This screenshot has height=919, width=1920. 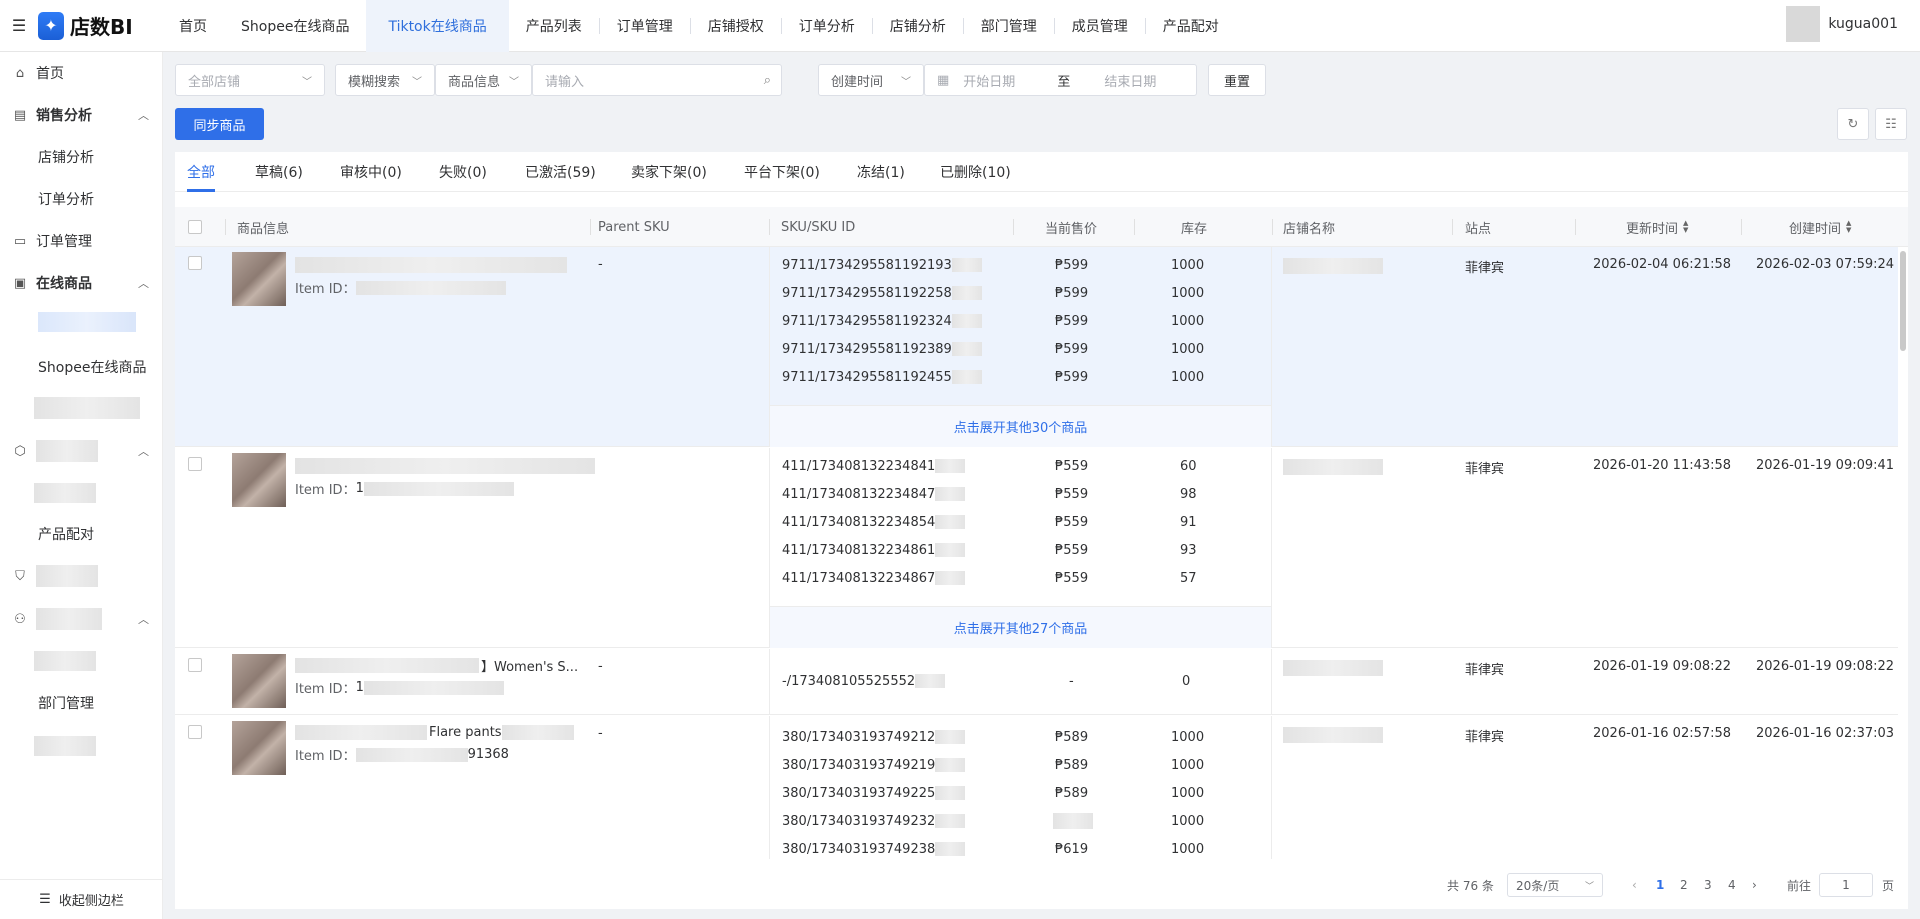 I want to click on sidebar-item-redacted: ⛉, so click(x=81, y=576).